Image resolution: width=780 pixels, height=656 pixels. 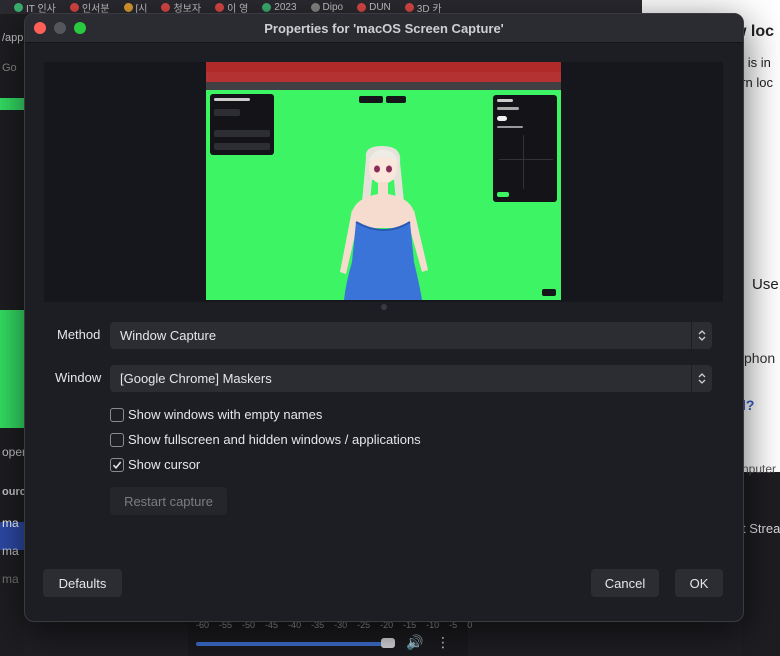 I want to click on source-item-2: ma, so click(x=10, y=551).